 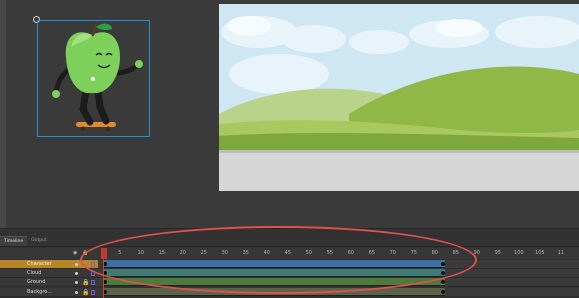 I want to click on panel-tabs: Timeline Output, so click(x=25, y=241).